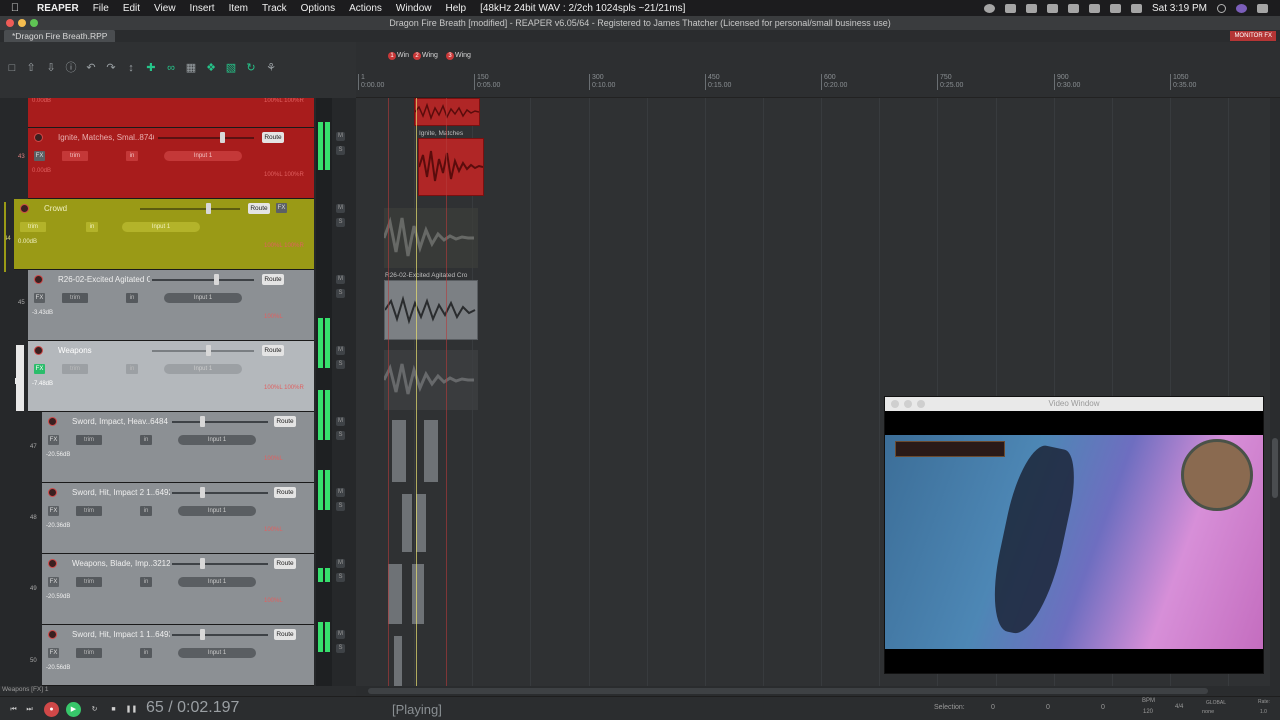 The height and width of the screenshot is (720, 1280). What do you see at coordinates (1148, 712) in the screenshot?
I see `bpm-value: 120` at bounding box center [1148, 712].